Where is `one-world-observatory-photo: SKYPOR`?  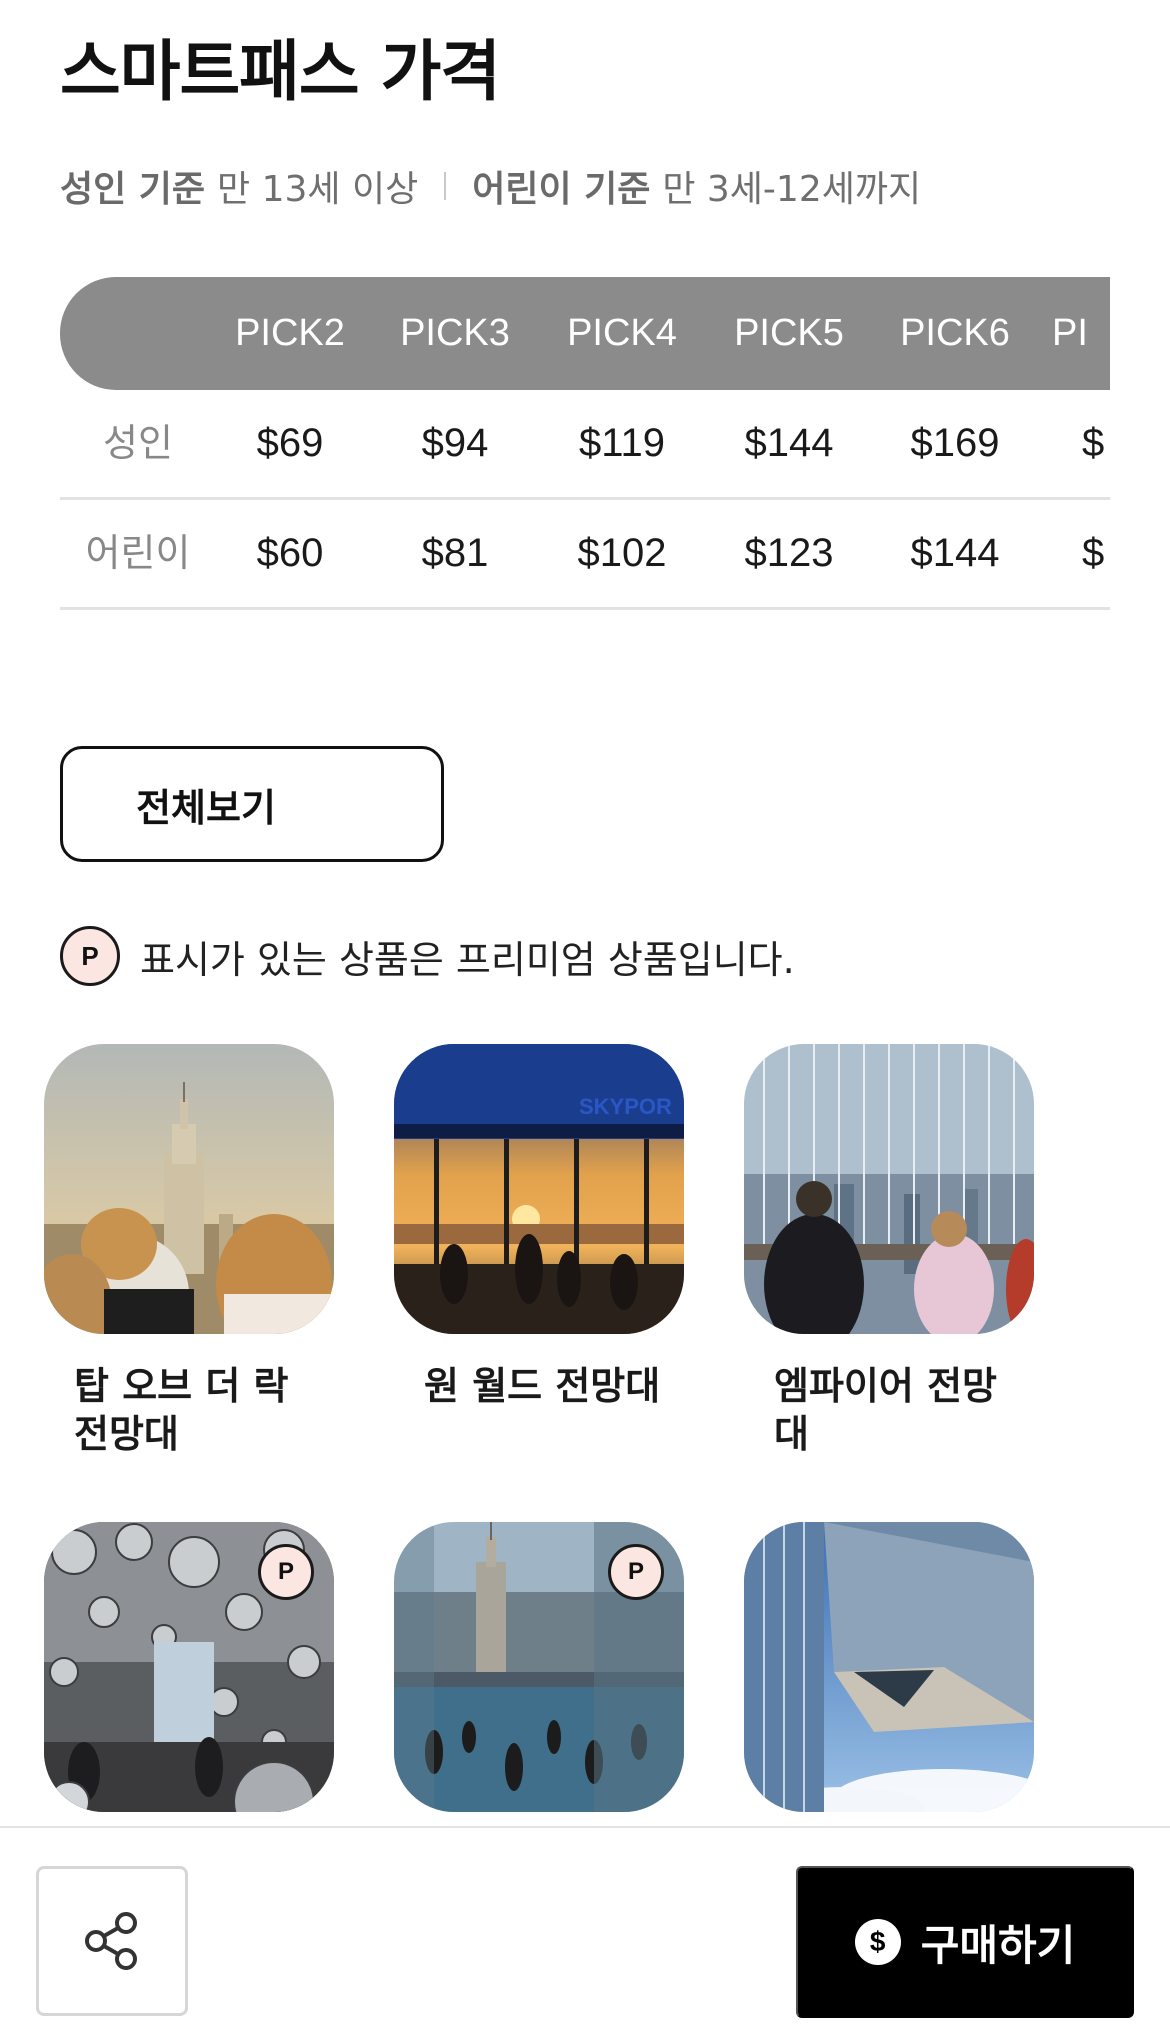
one-world-observatory-photo: SKYPOR is located at coordinates (539, 1189).